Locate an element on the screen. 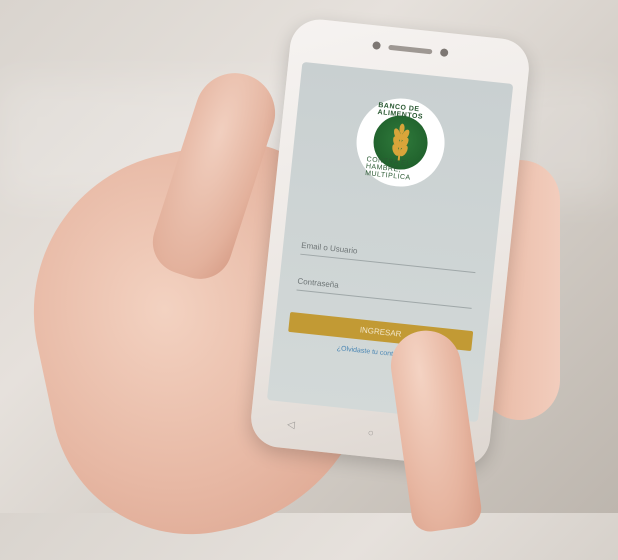  password-placeholder: Contraseña is located at coordinates (318, 283).